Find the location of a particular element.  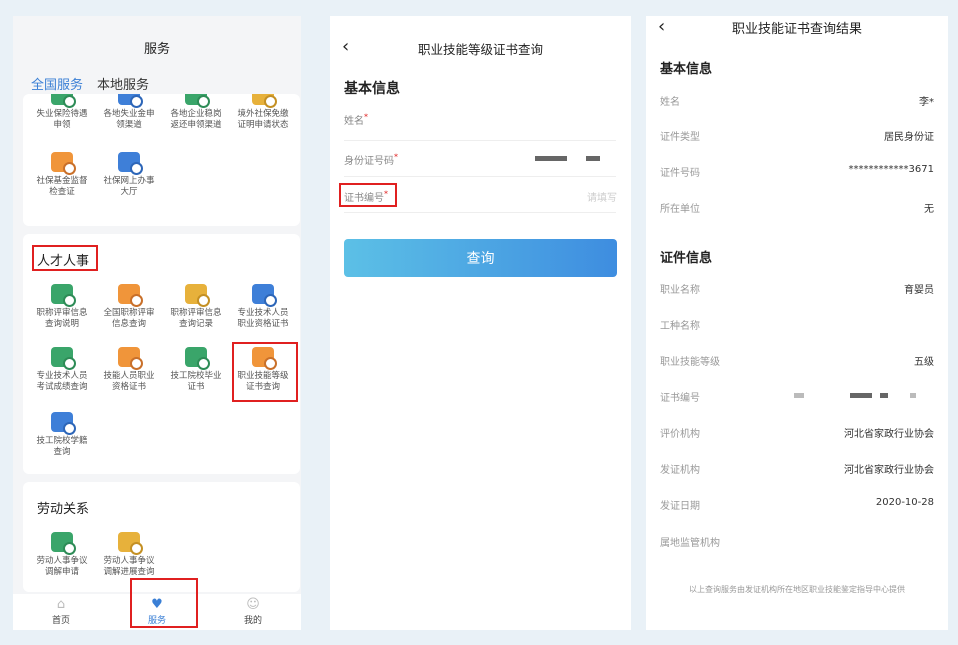

nav-home: ⌂ 首页 is located at coordinates (61, 612).